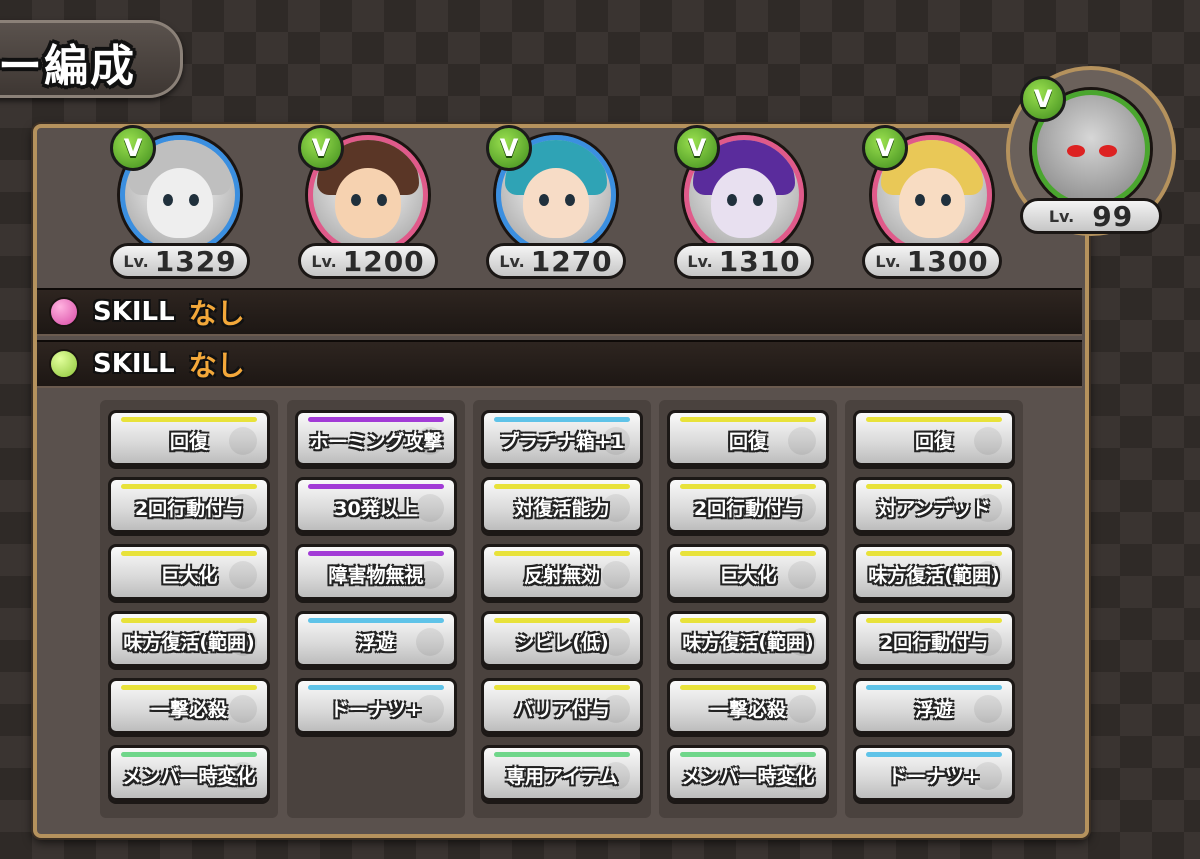  I want to click on level-value: 99, so click(1113, 216).